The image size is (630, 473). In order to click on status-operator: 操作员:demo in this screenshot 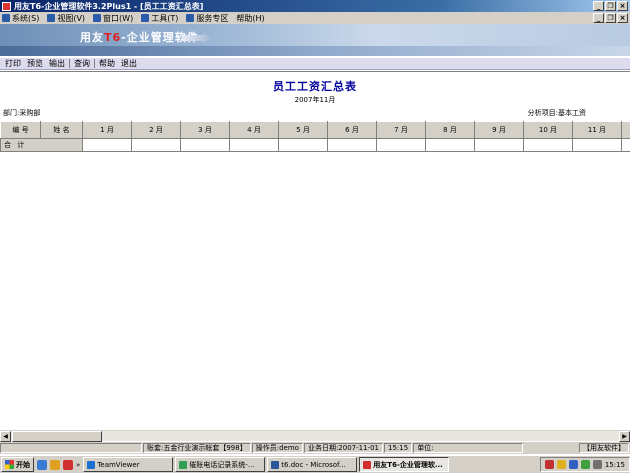, I will do `click(277, 448)`.